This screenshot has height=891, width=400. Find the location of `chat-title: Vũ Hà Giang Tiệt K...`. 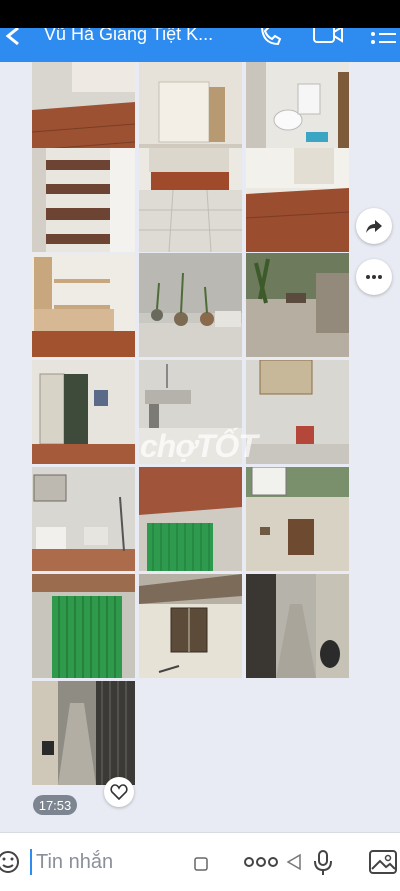

chat-title: Vũ Hà Giang Tiệt K... is located at coordinates (128, 36).